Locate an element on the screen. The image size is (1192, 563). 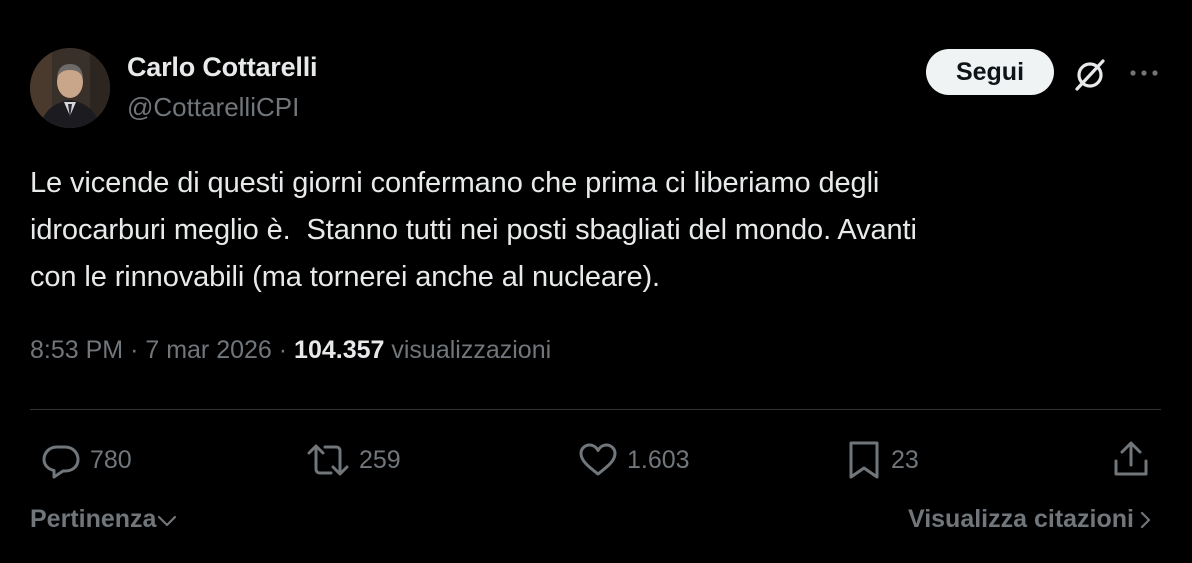
bookmark-button: 23 is located at coordinates (882, 460).